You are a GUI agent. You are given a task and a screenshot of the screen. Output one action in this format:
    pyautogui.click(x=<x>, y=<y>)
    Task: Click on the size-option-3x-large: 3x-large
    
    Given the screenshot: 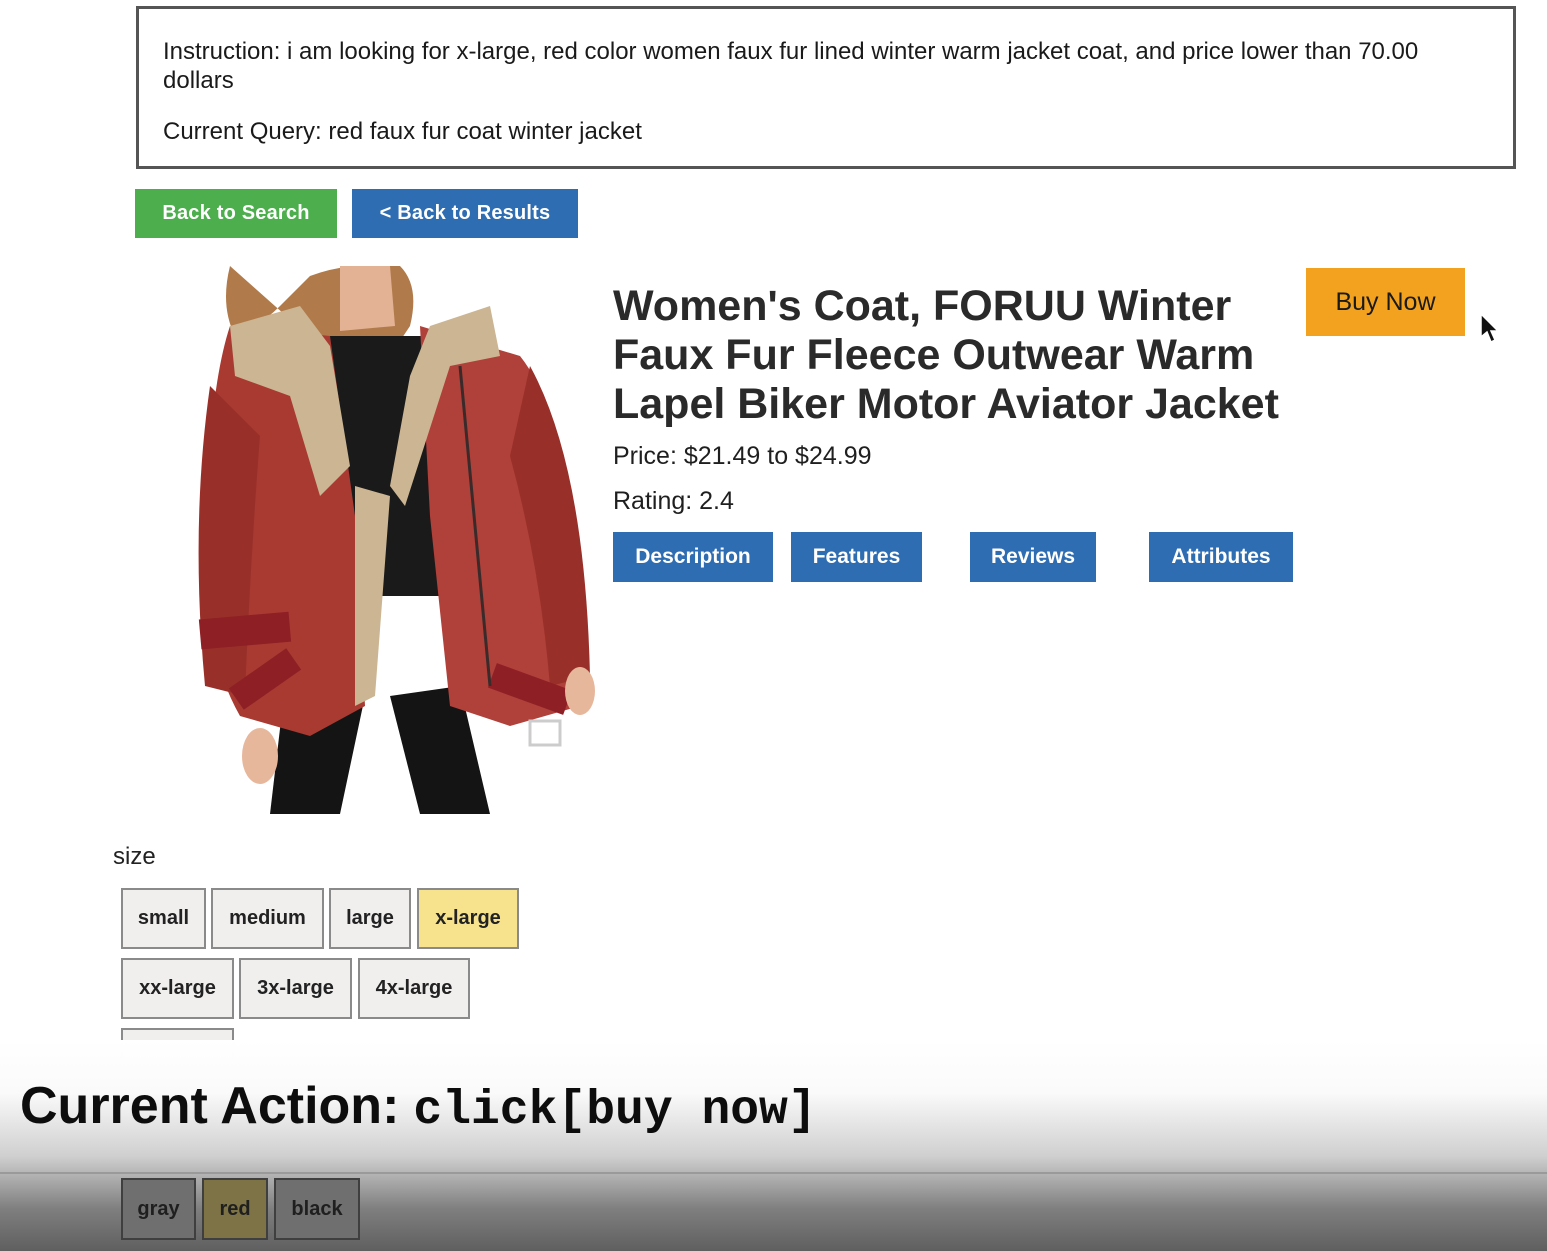 What is the action you would take?
    pyautogui.click(x=295, y=988)
    